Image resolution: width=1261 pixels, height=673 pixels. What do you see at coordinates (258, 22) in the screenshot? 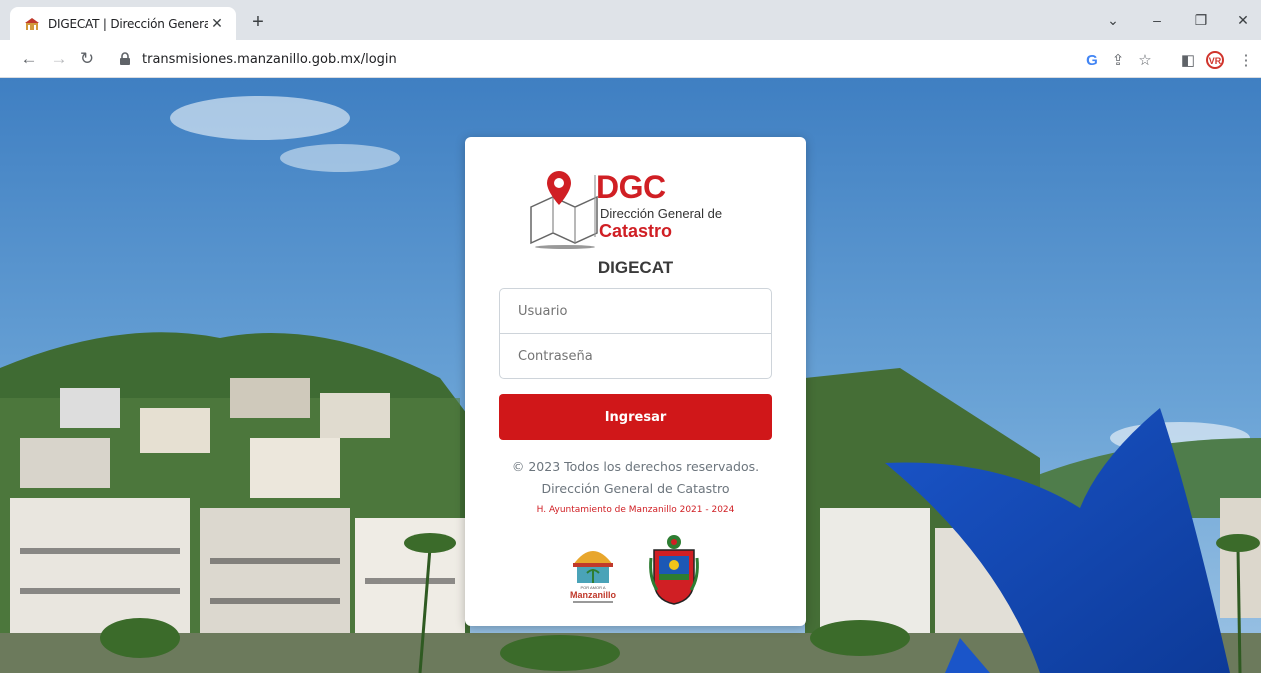
I see `plus-icon: +` at bounding box center [258, 22].